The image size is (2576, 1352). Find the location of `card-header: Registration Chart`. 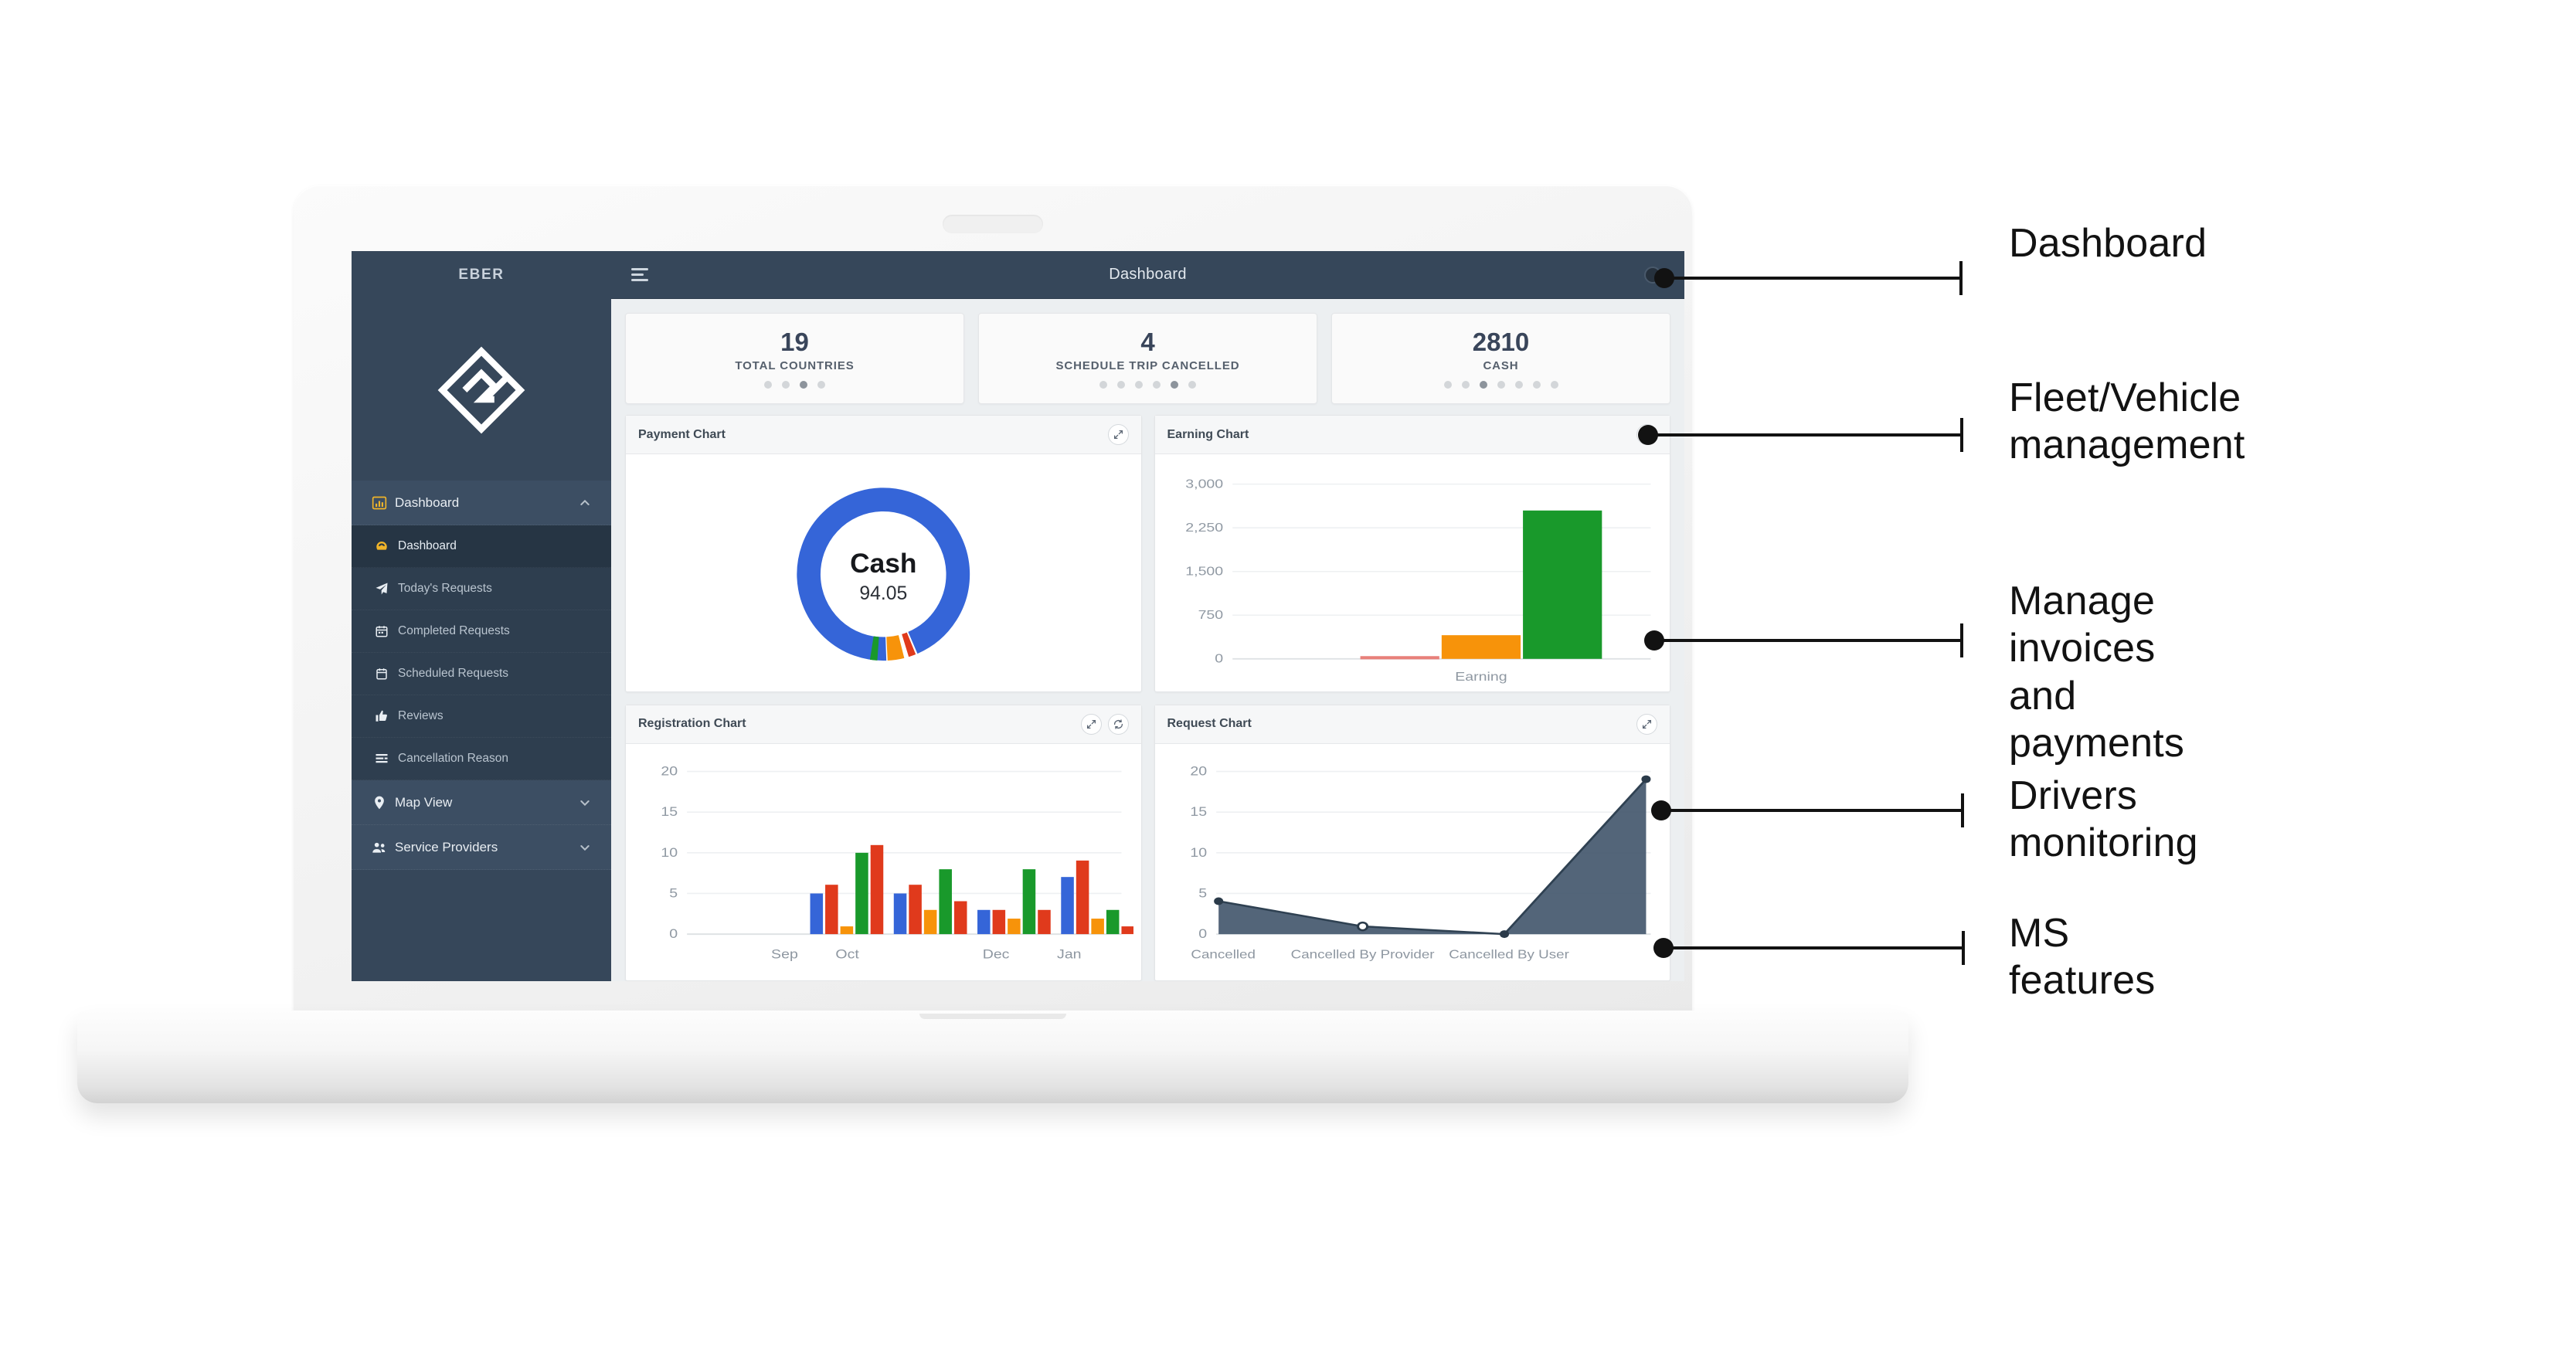

card-header: Registration Chart is located at coordinates (883, 724).